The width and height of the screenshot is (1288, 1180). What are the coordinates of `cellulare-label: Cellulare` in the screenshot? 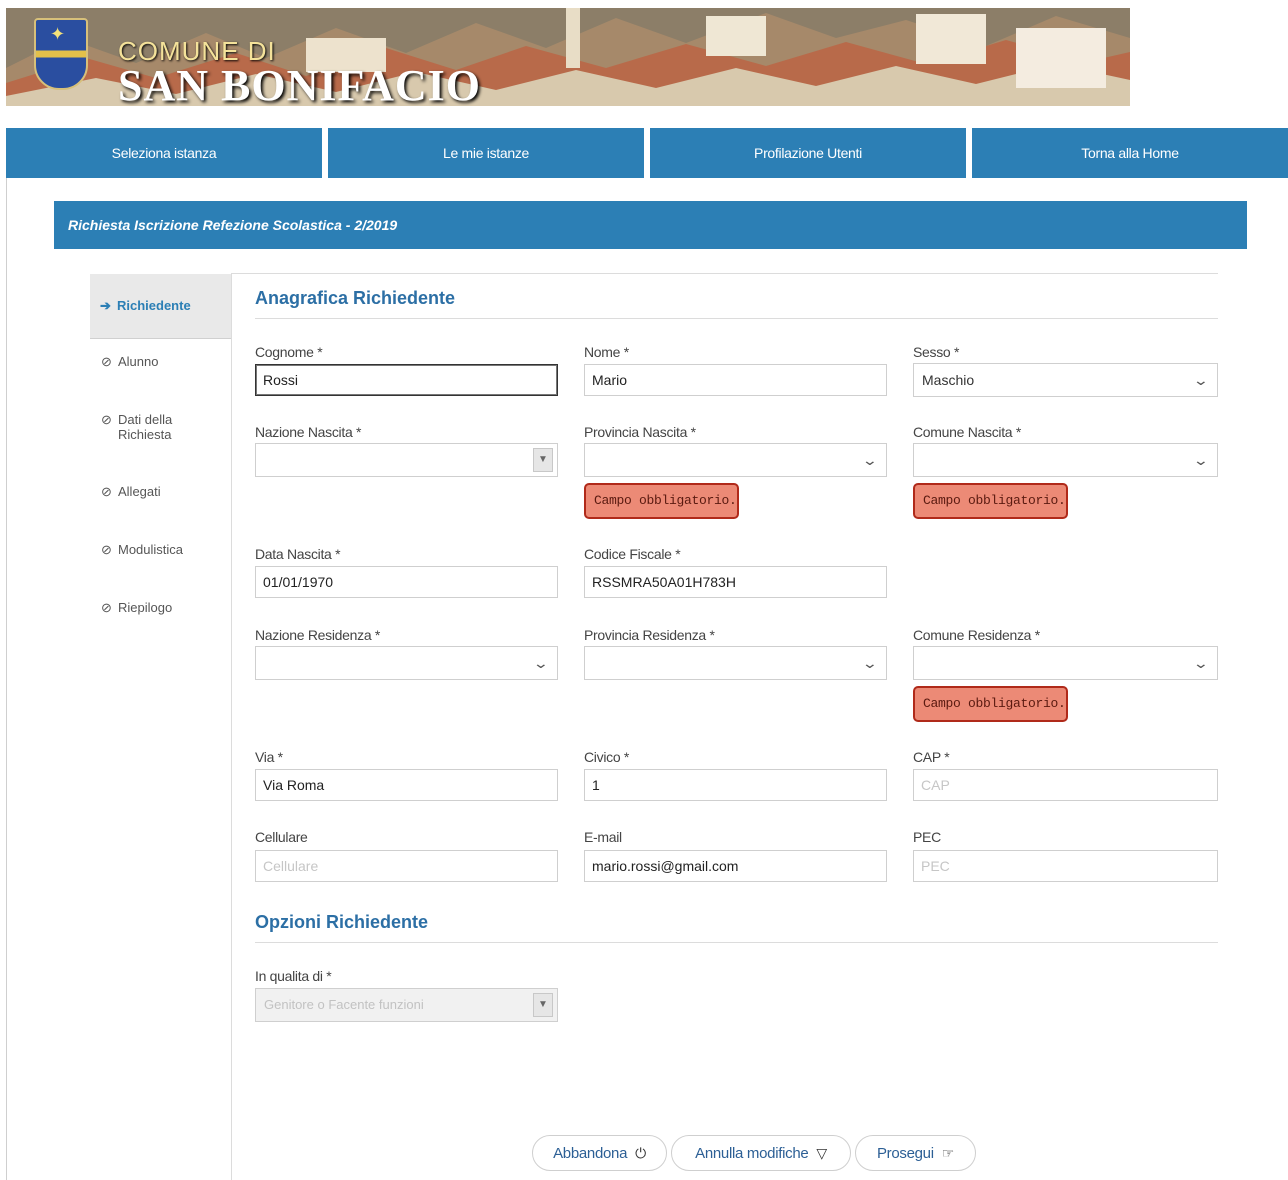 It's located at (281, 837).